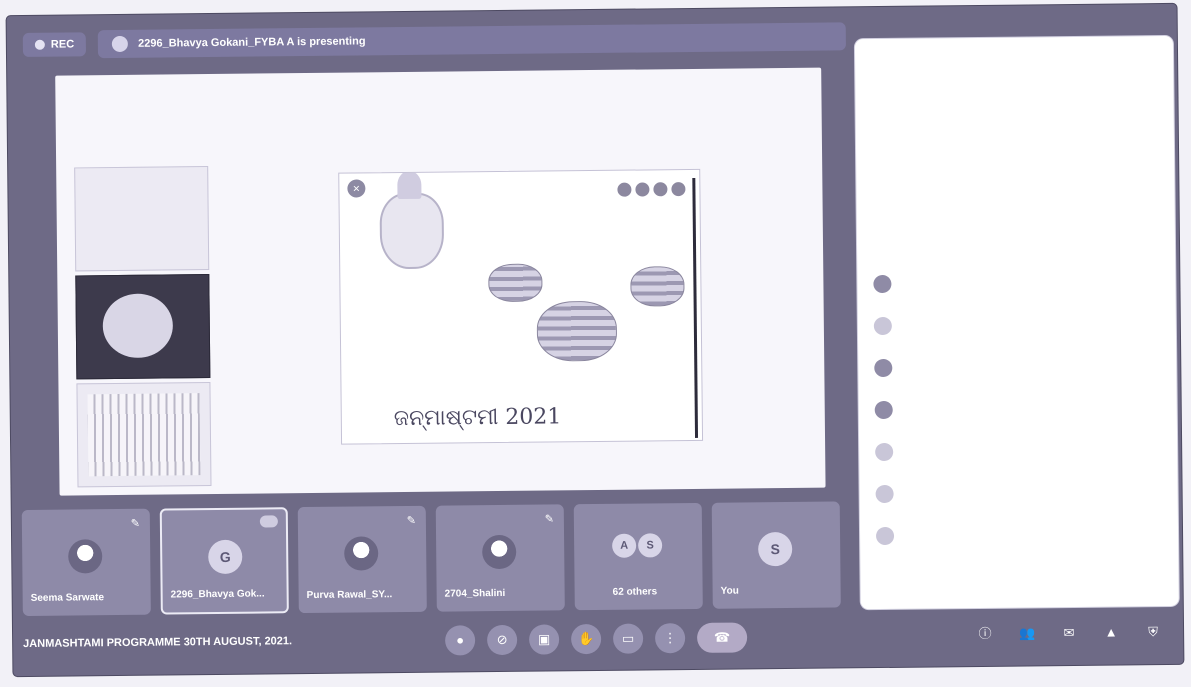 The height and width of the screenshot is (687, 1191). What do you see at coordinates (268, 521) in the screenshot?
I see `speaking-indicator-icon` at bounding box center [268, 521].